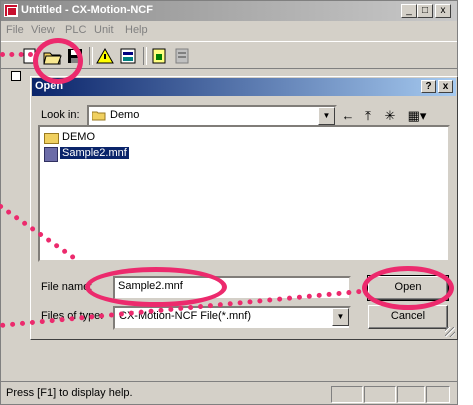  What do you see at coordinates (69, 393) in the screenshot?
I see `status-text: Press [F1] to display help.` at bounding box center [69, 393].